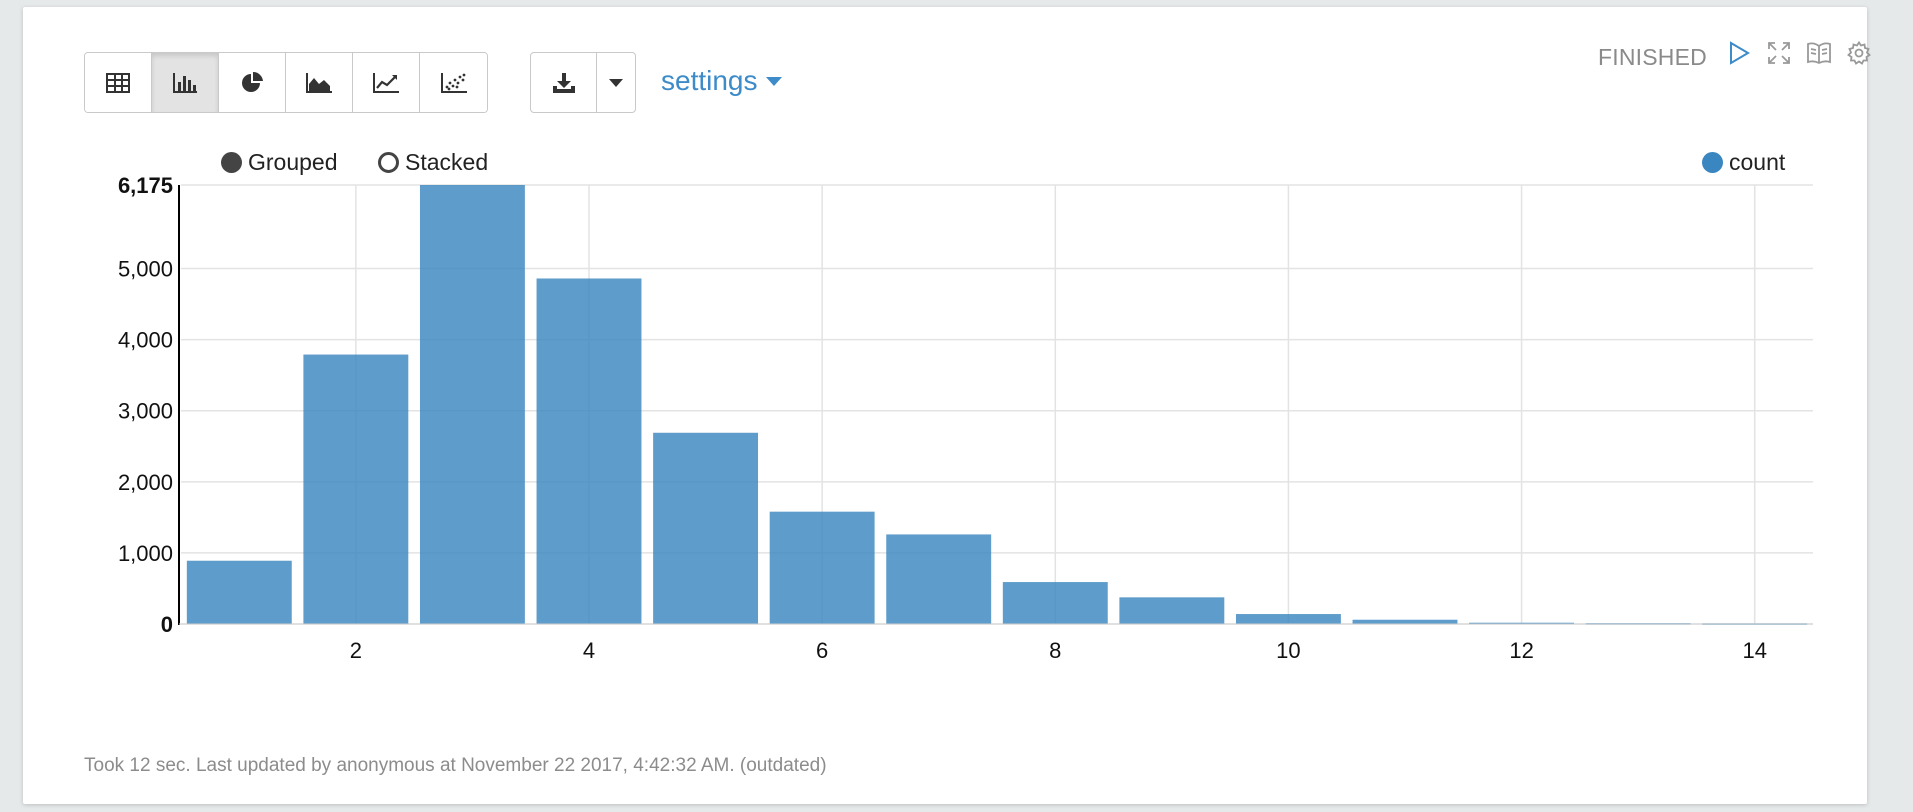 The width and height of the screenshot is (1913, 812). I want to click on x-tick-label: 8, so click(1055, 650).